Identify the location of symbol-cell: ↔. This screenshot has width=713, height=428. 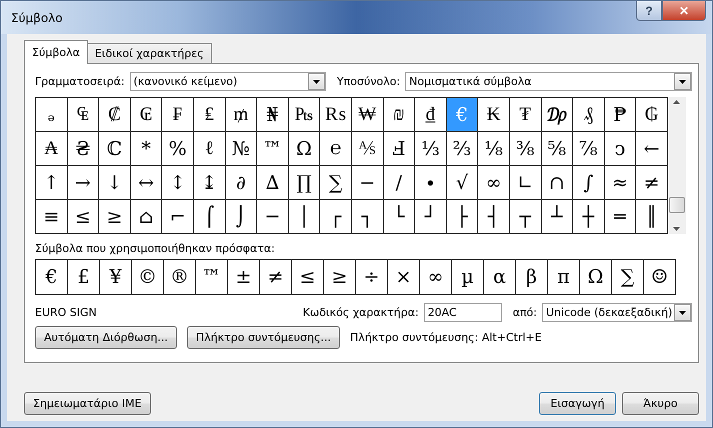
(146, 183).